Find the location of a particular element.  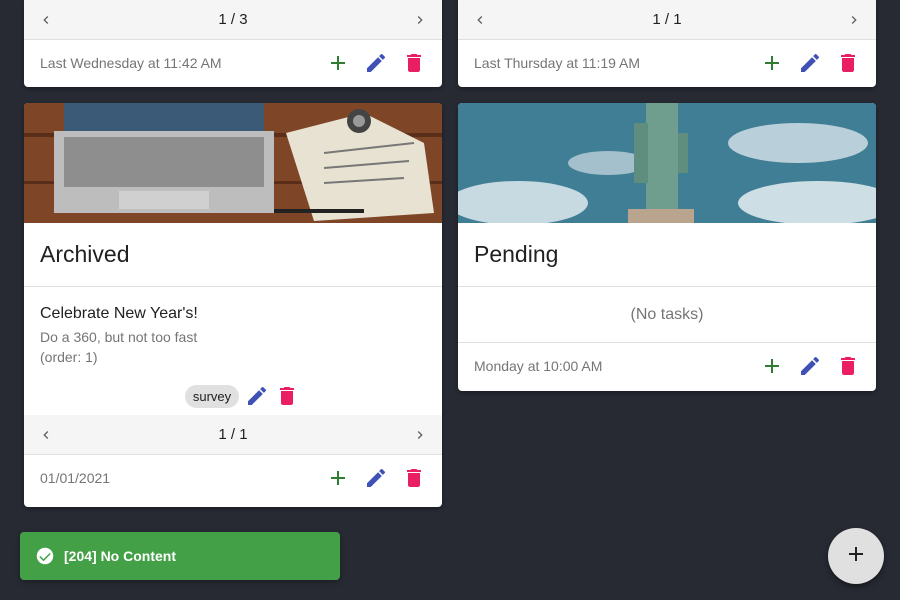

timestamp: Monday at 10:00 AM is located at coordinates (538, 366).